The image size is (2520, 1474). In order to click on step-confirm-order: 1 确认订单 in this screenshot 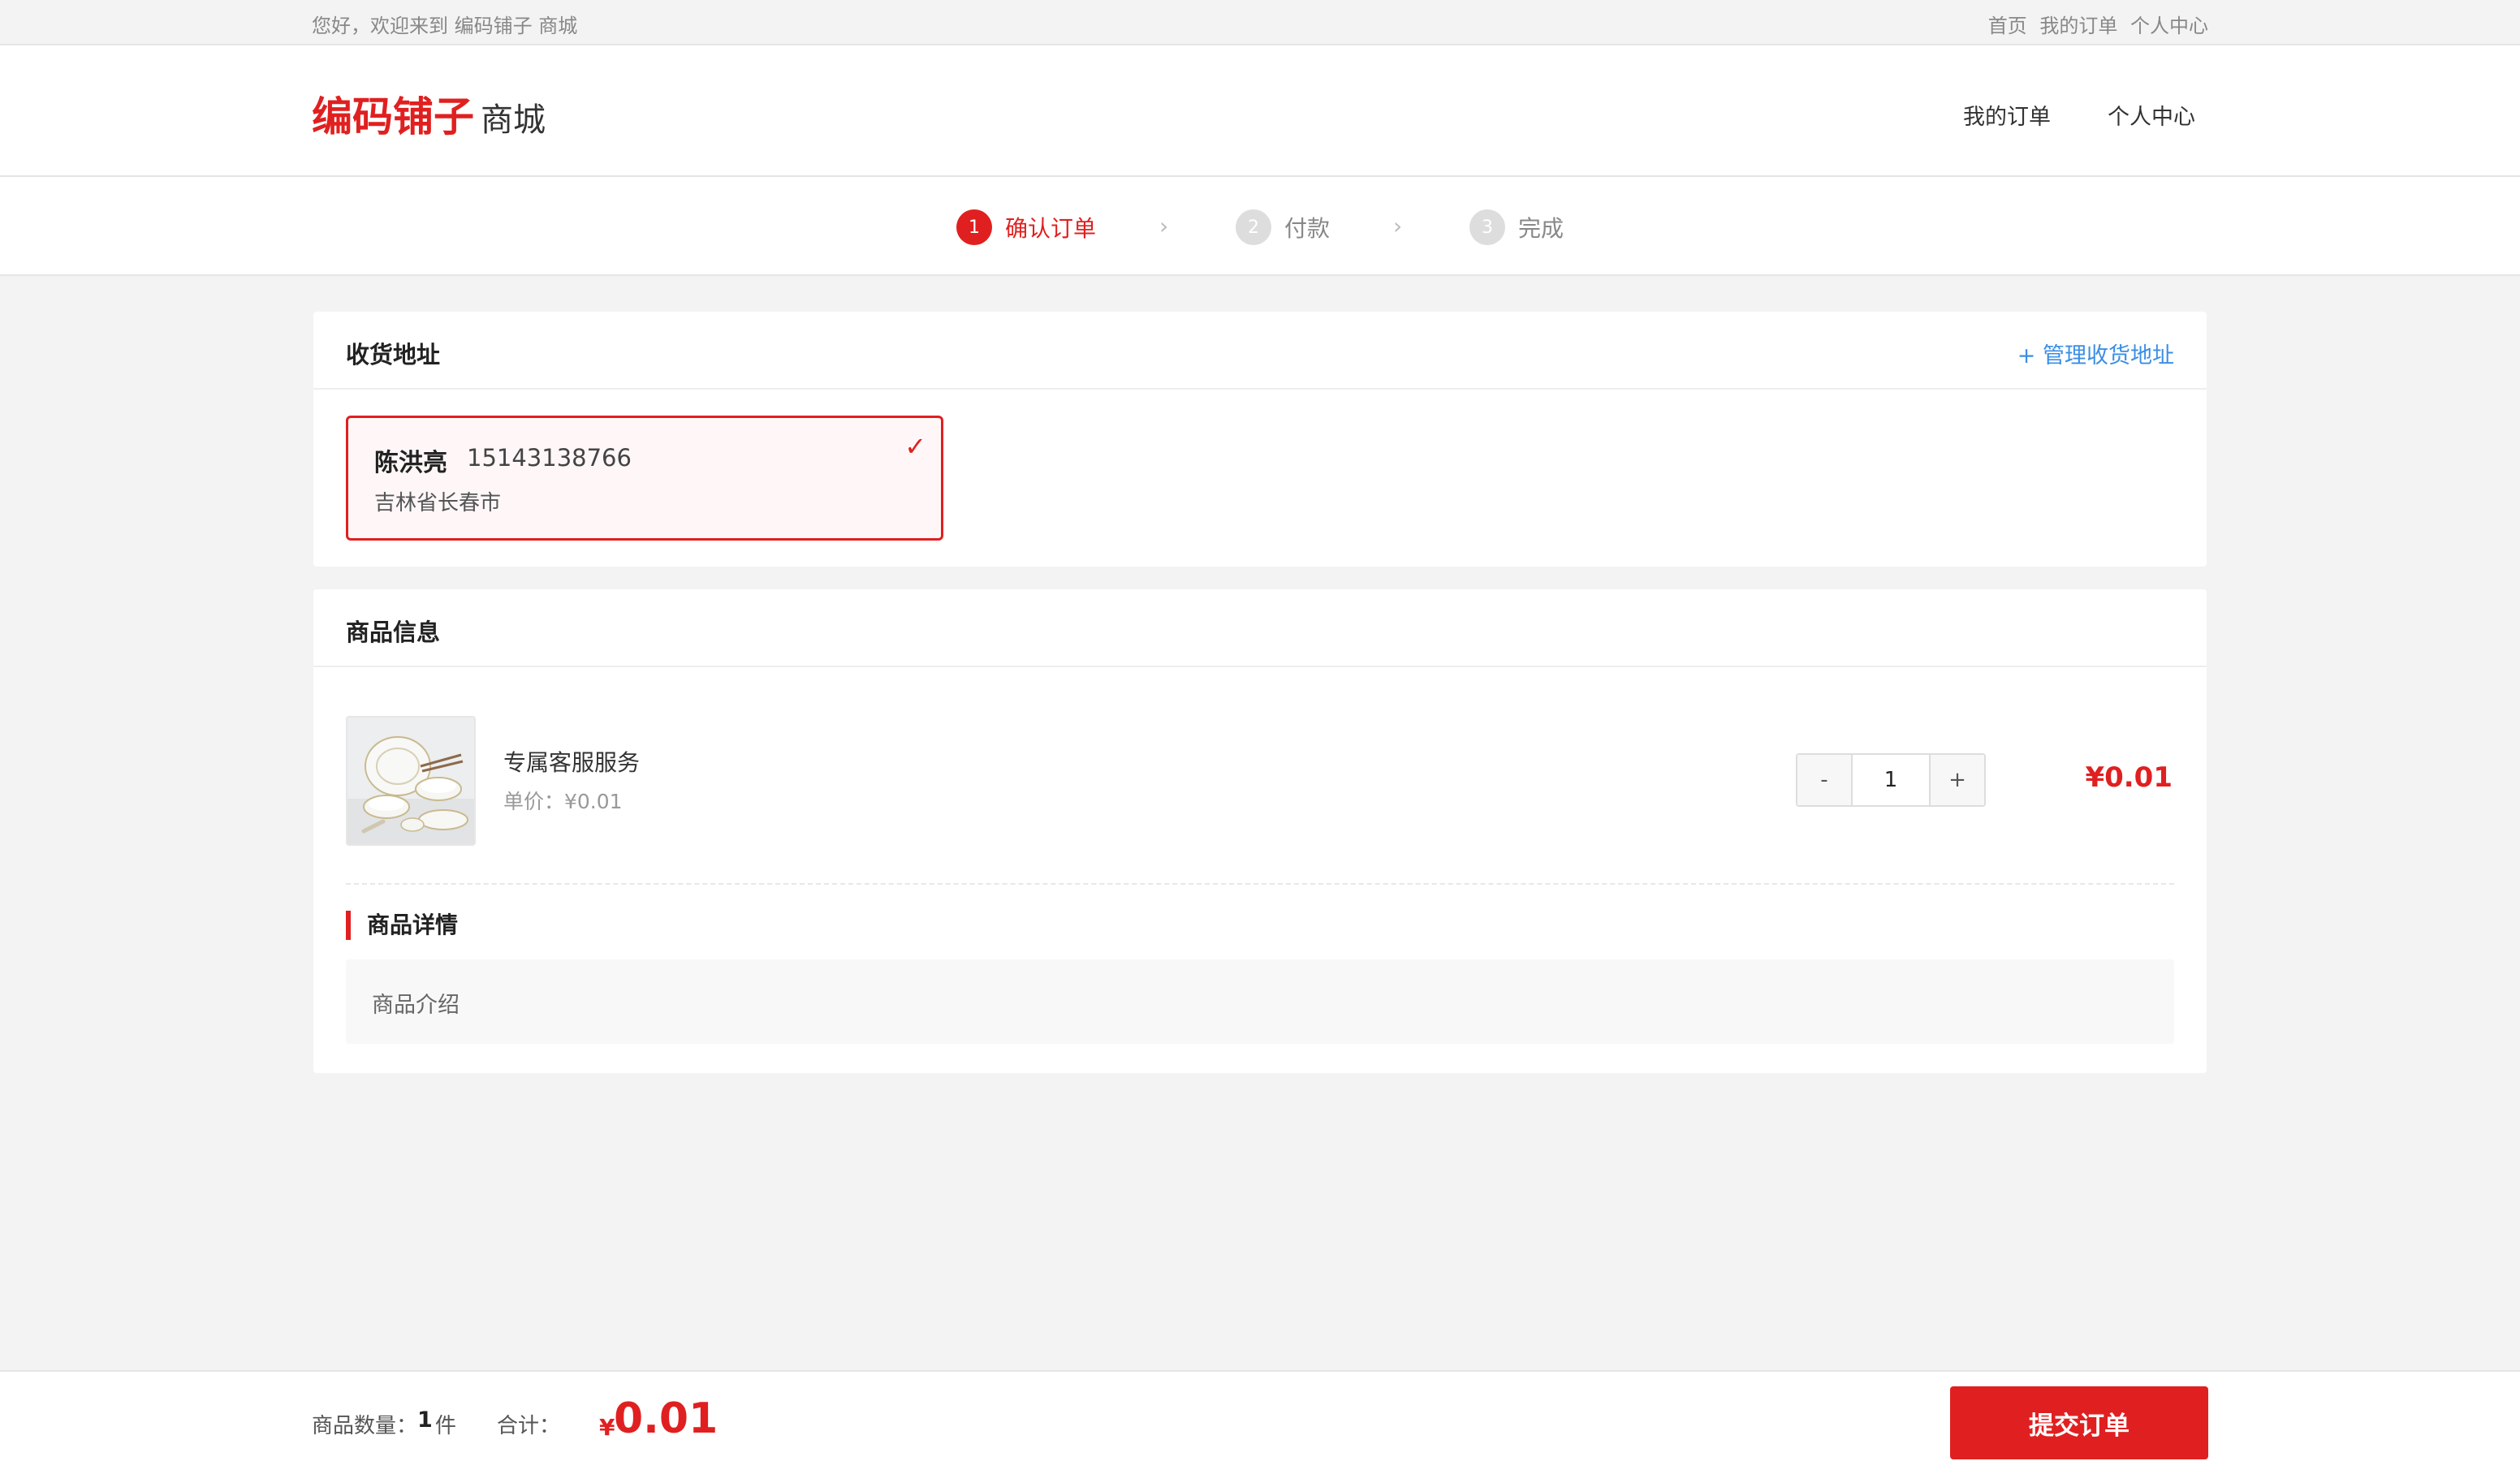, I will do `click(1026, 227)`.